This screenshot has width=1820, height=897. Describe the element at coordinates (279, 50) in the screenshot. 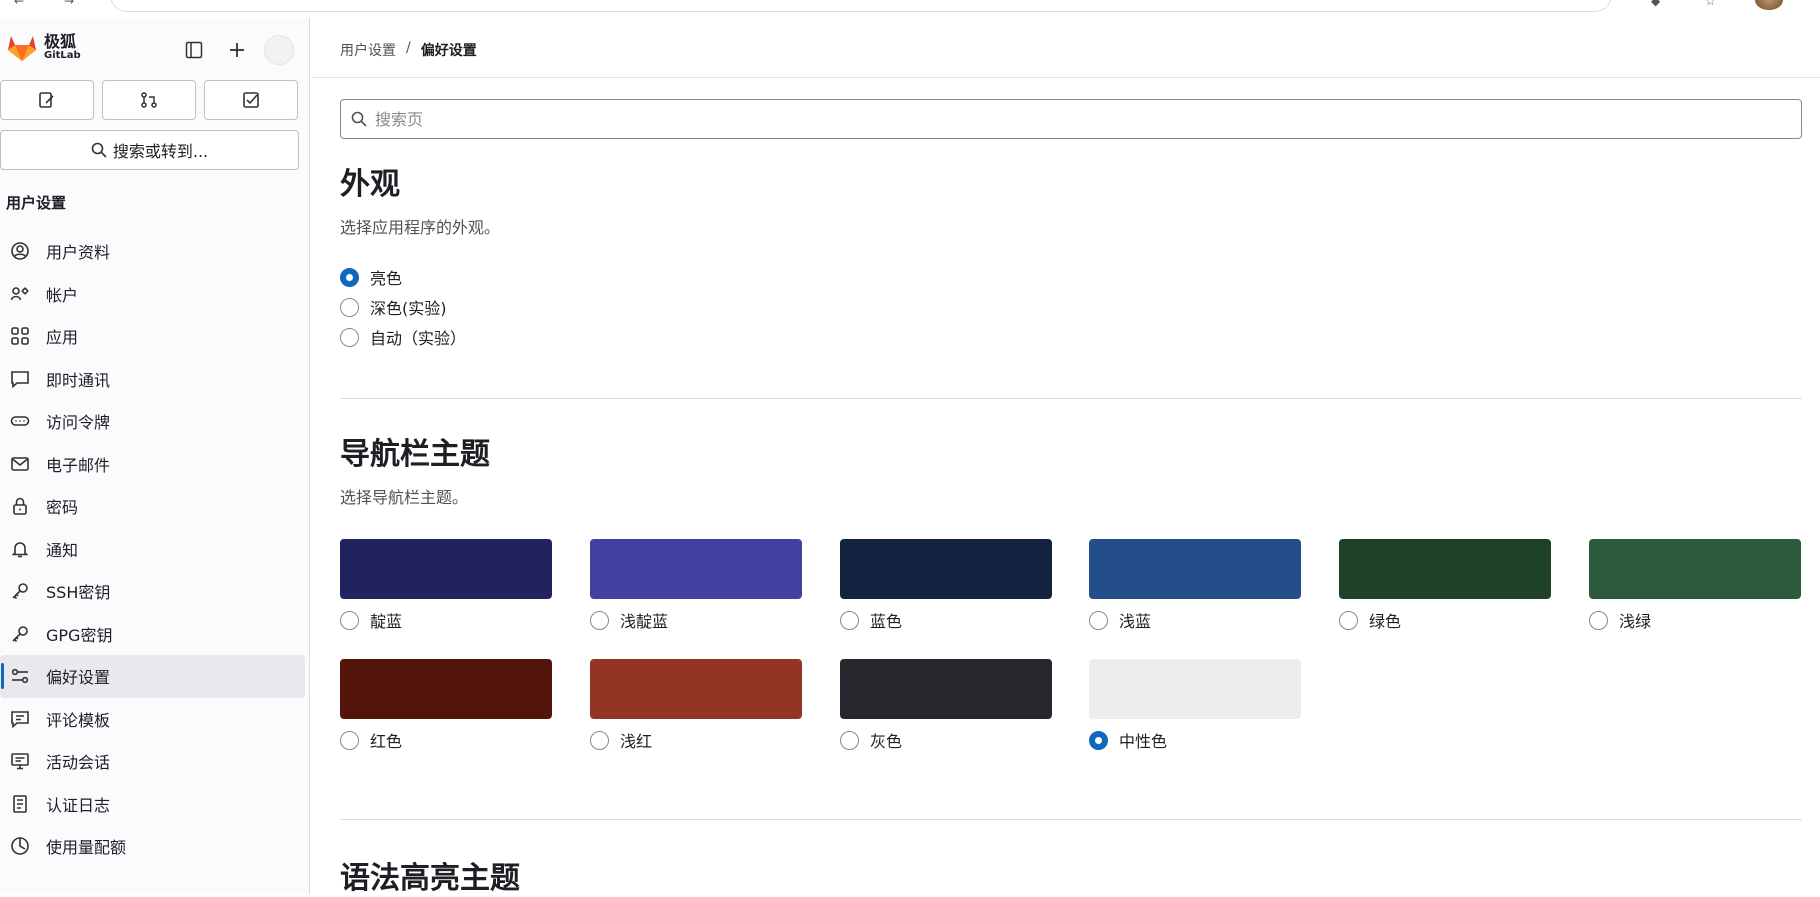

I see `user-avatar` at that location.